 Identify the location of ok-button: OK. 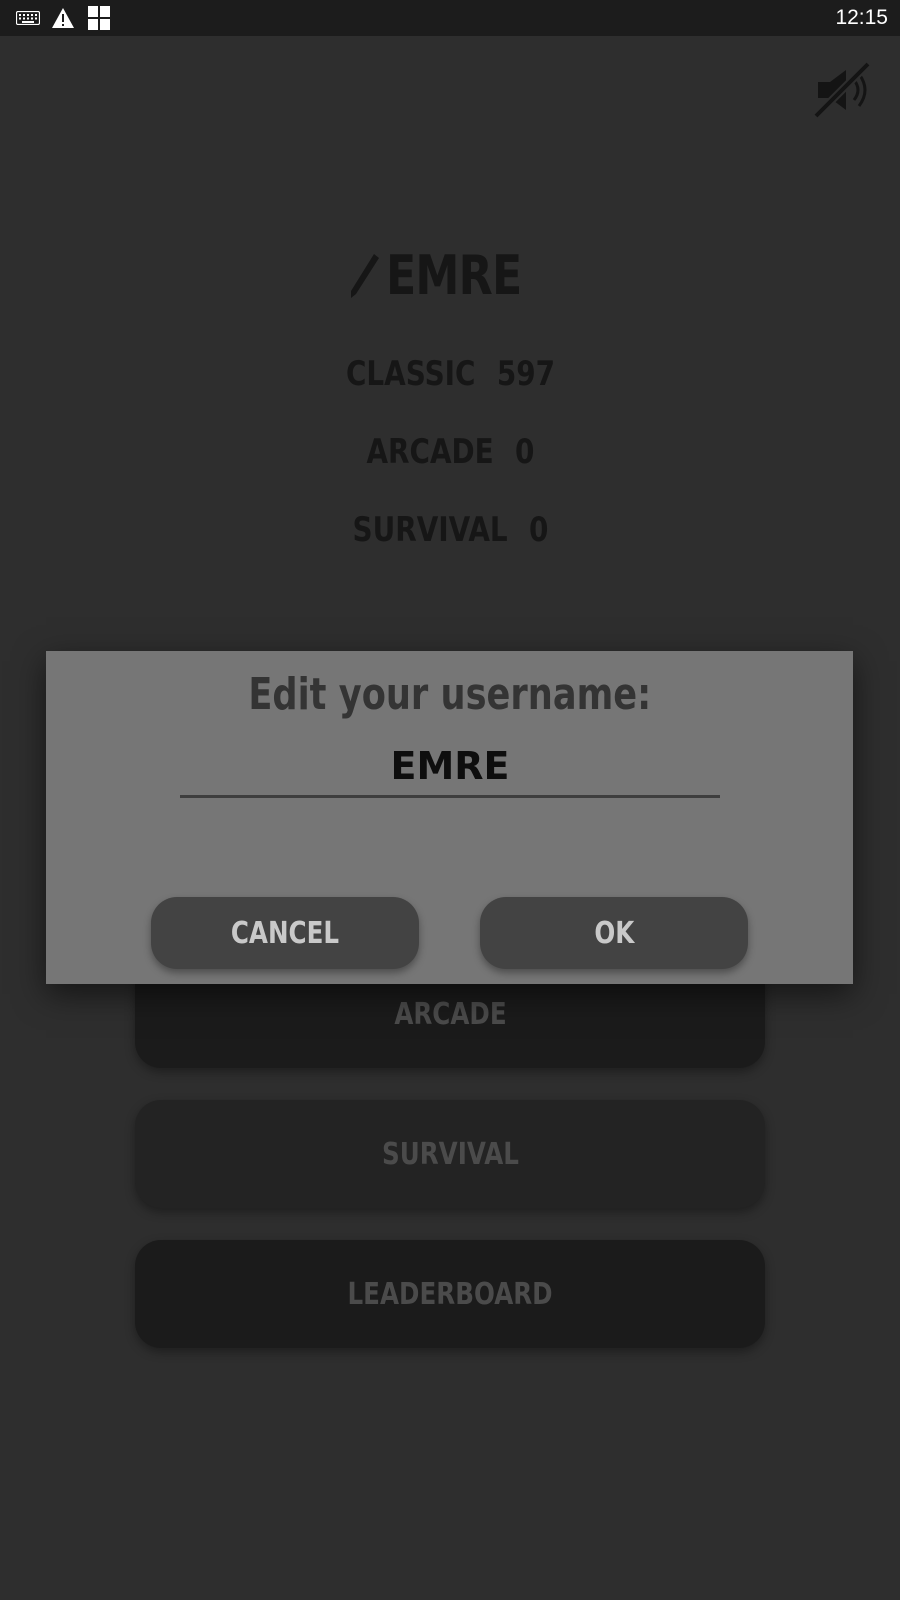
(614, 933).